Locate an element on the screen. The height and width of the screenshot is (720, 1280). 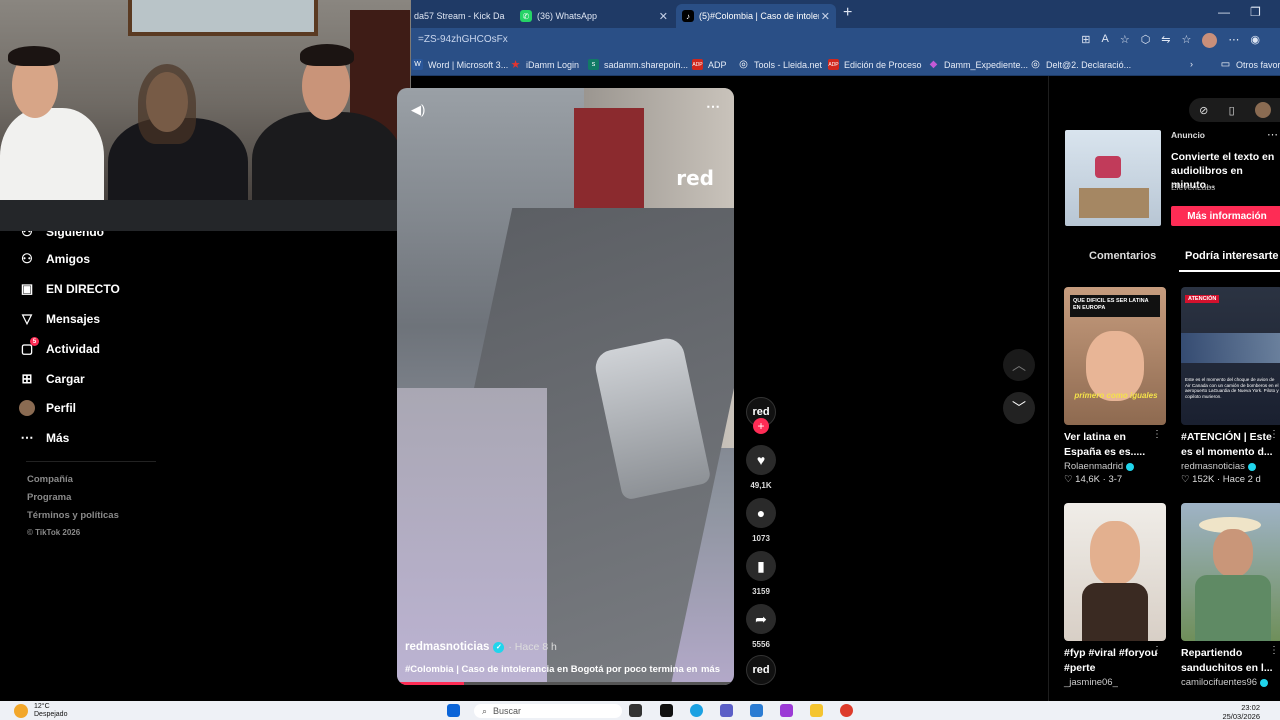
tab-comments: Comentarios is located at coordinates (1122, 256).